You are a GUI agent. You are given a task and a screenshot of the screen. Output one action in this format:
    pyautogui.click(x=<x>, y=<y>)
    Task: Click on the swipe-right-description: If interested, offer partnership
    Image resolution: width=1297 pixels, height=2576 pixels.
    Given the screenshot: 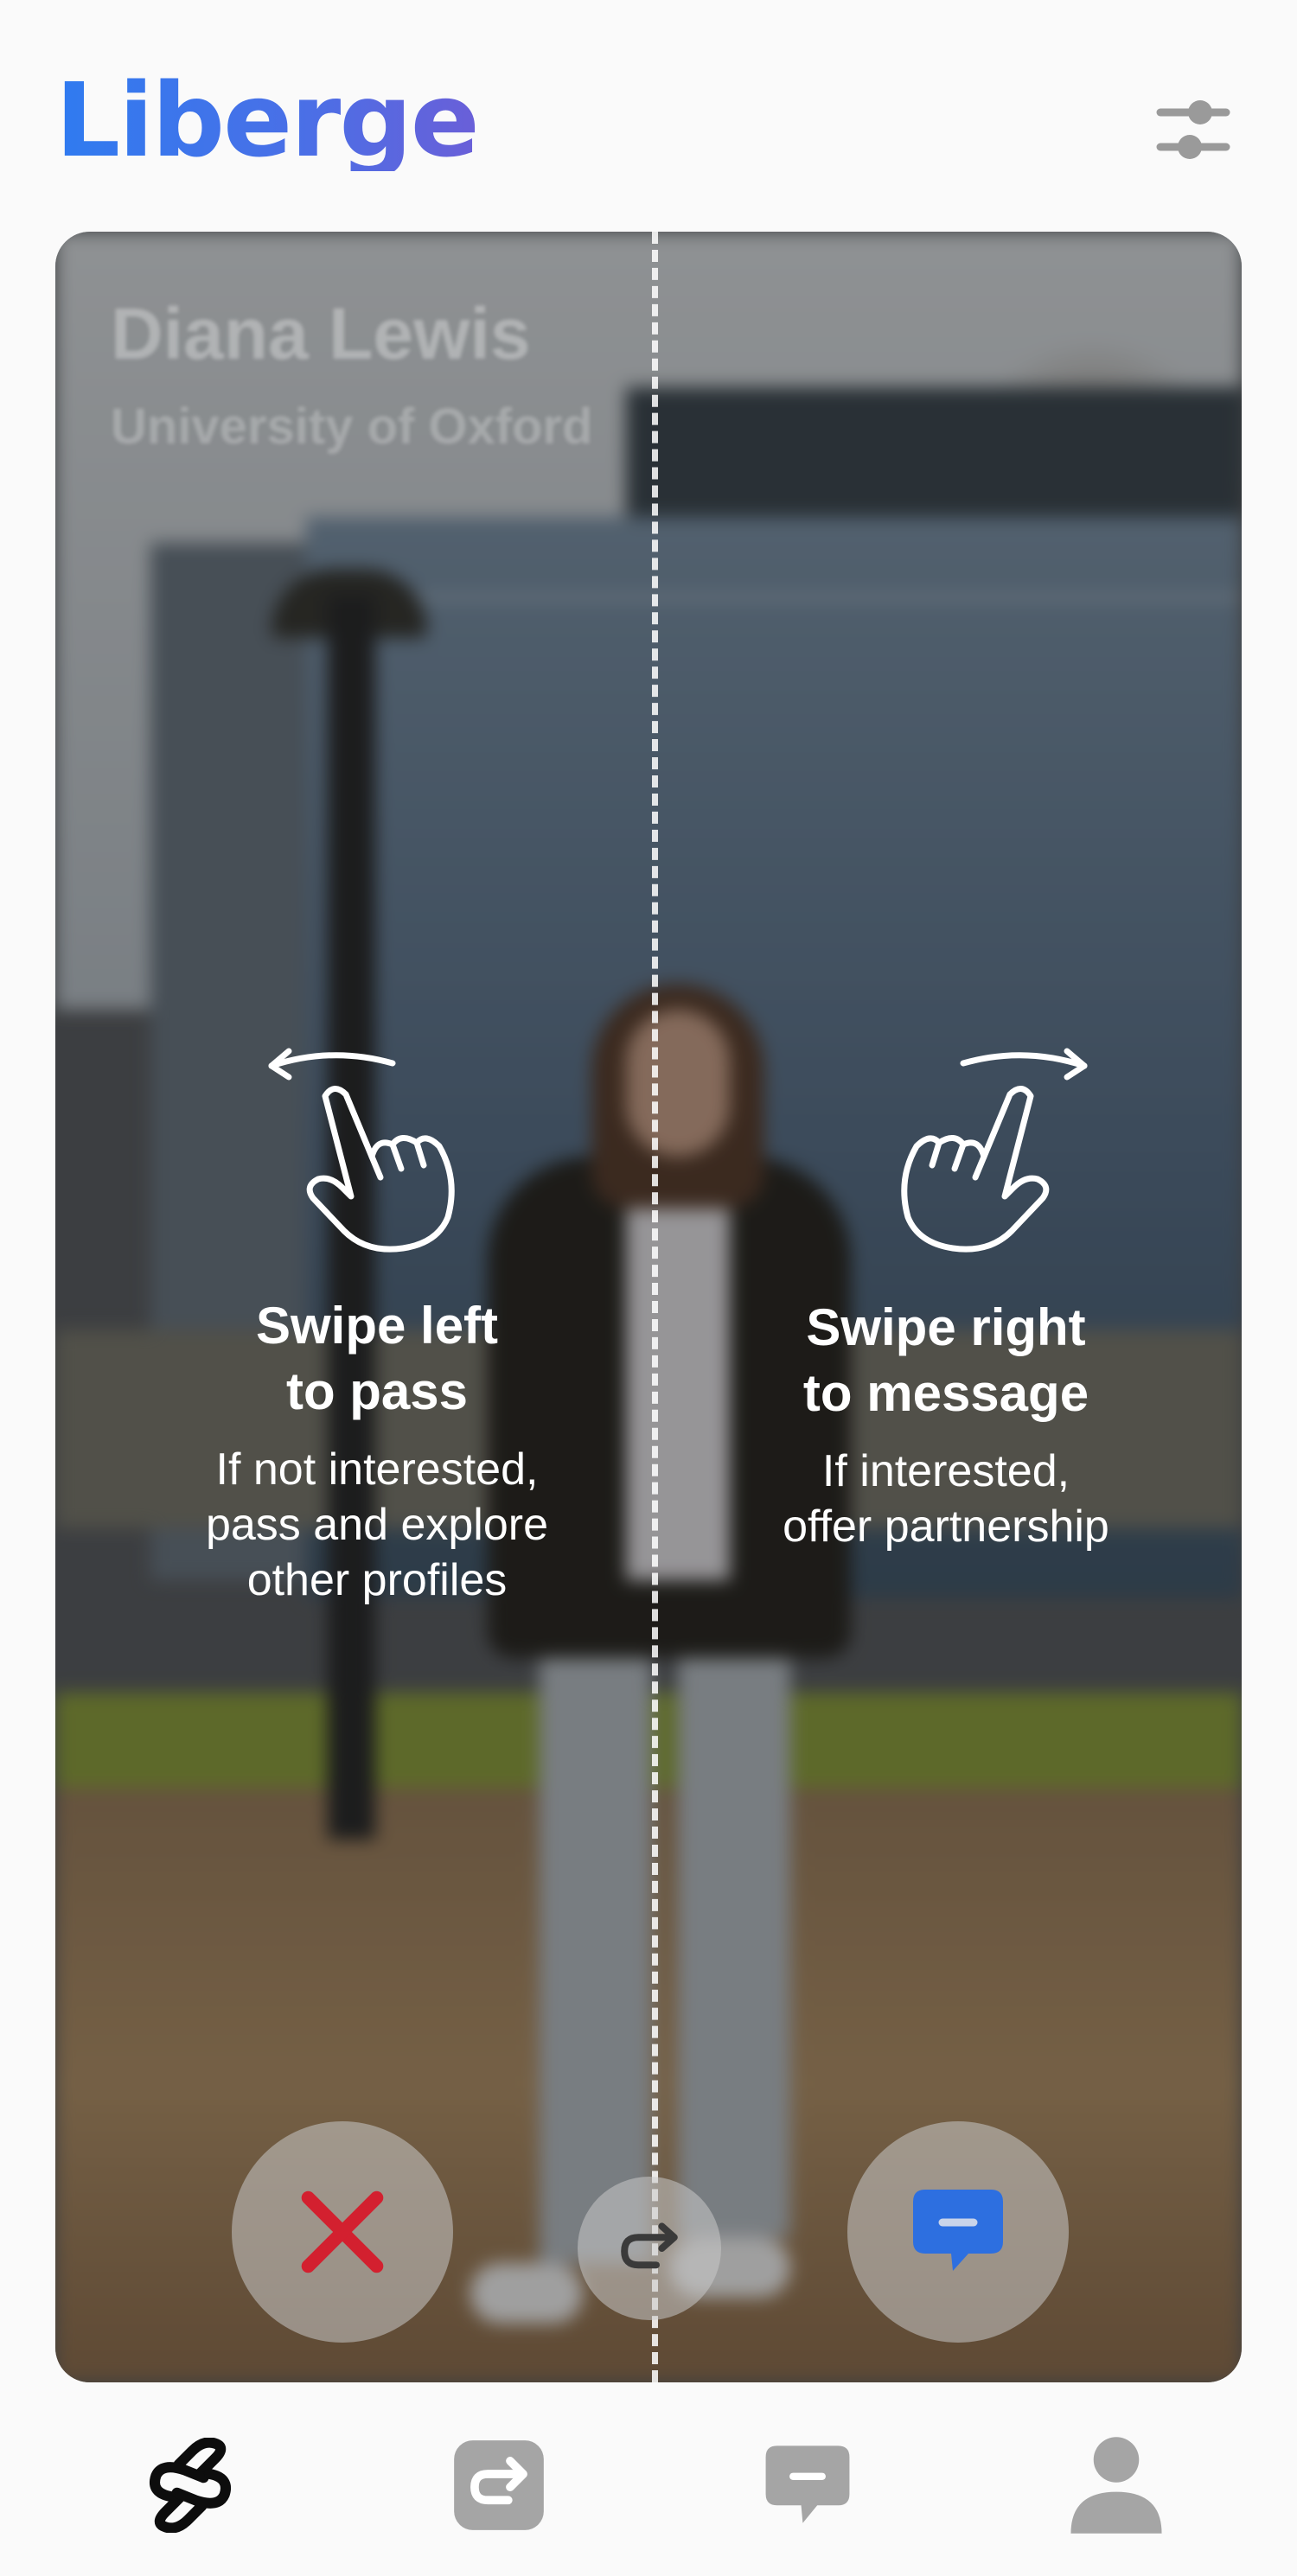 What is the action you would take?
    pyautogui.click(x=946, y=1499)
    